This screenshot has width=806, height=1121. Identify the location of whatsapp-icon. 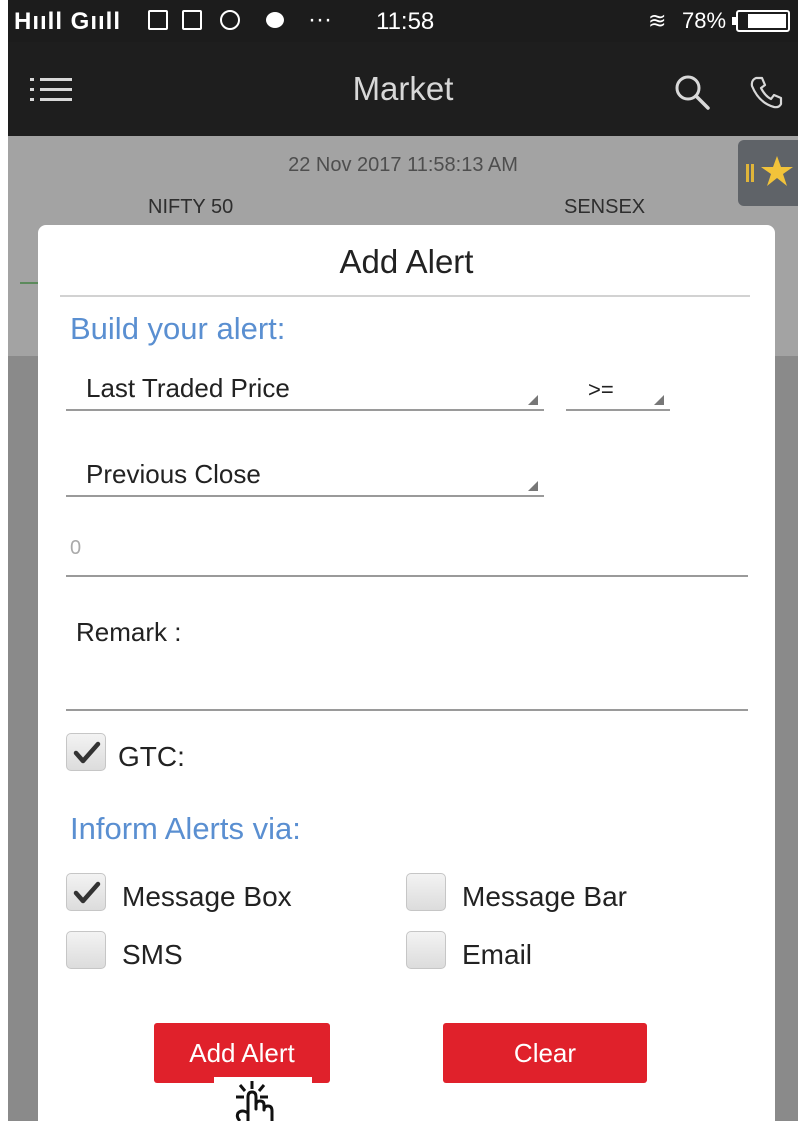
(230, 20).